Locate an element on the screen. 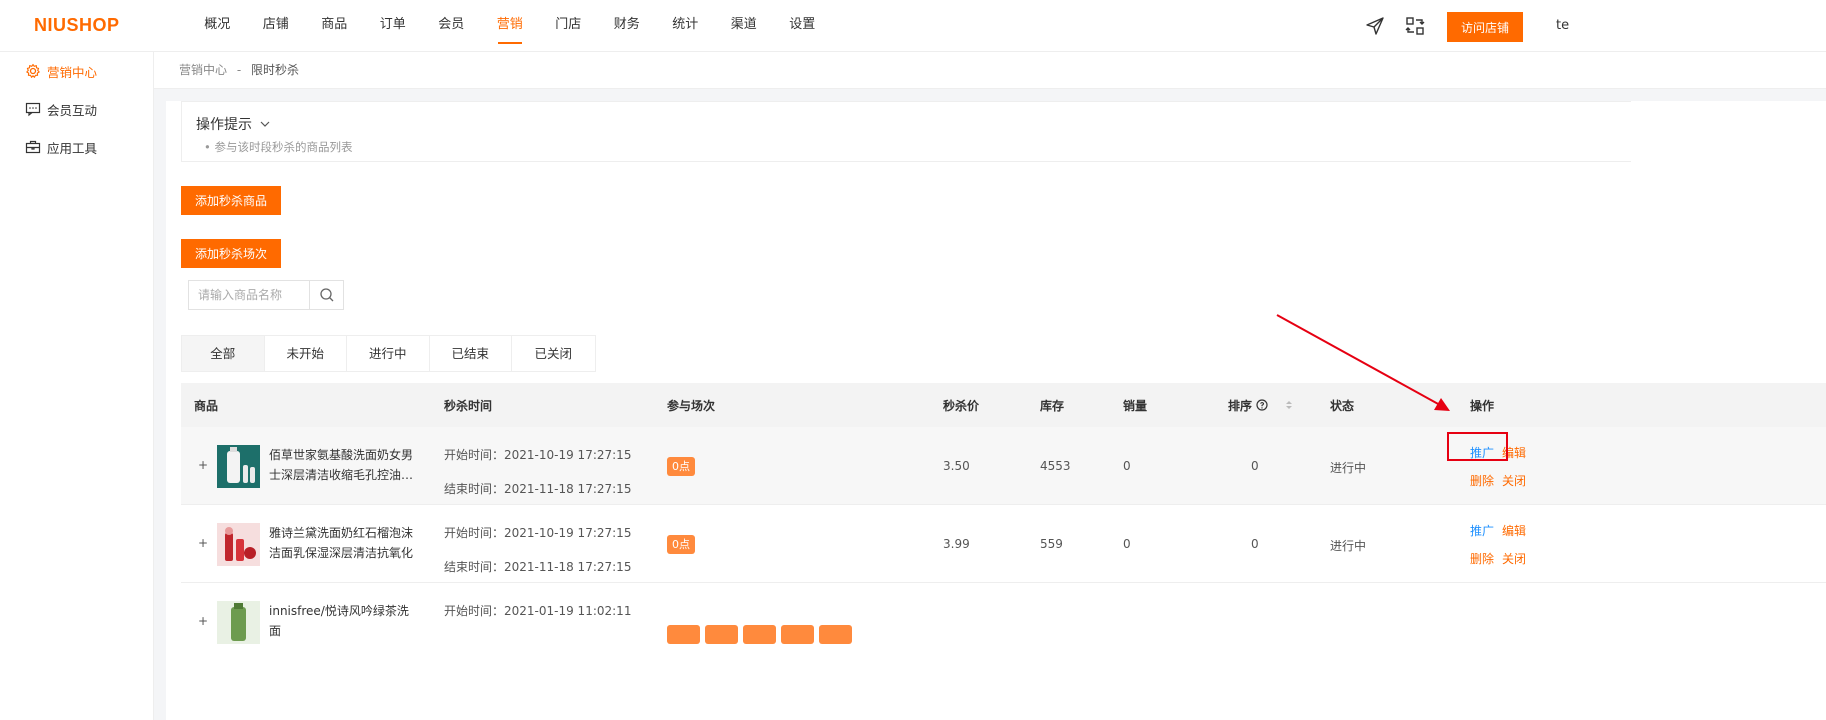  tips-item-text: 参与该时段秒杀的商品列表 is located at coordinates (283, 147).